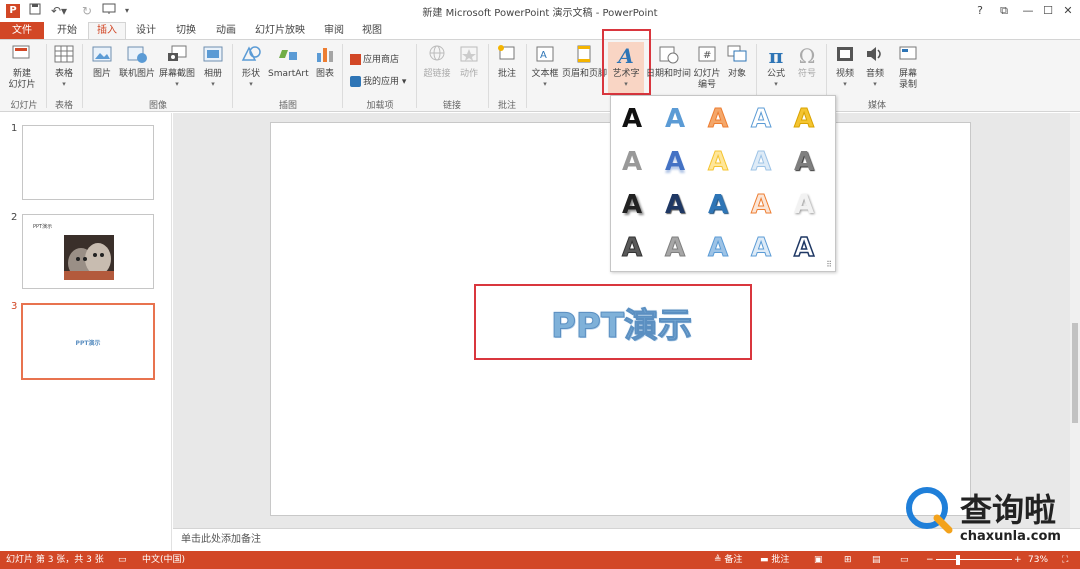  I want to click on reading-view-icon: ▤, so click(876, 560).